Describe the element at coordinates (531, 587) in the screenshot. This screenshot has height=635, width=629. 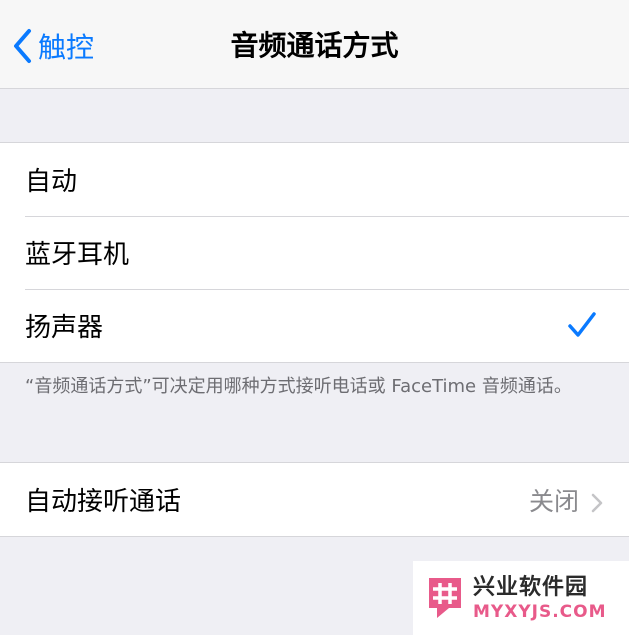
I see `watermark-title: 兴业软件园` at that location.